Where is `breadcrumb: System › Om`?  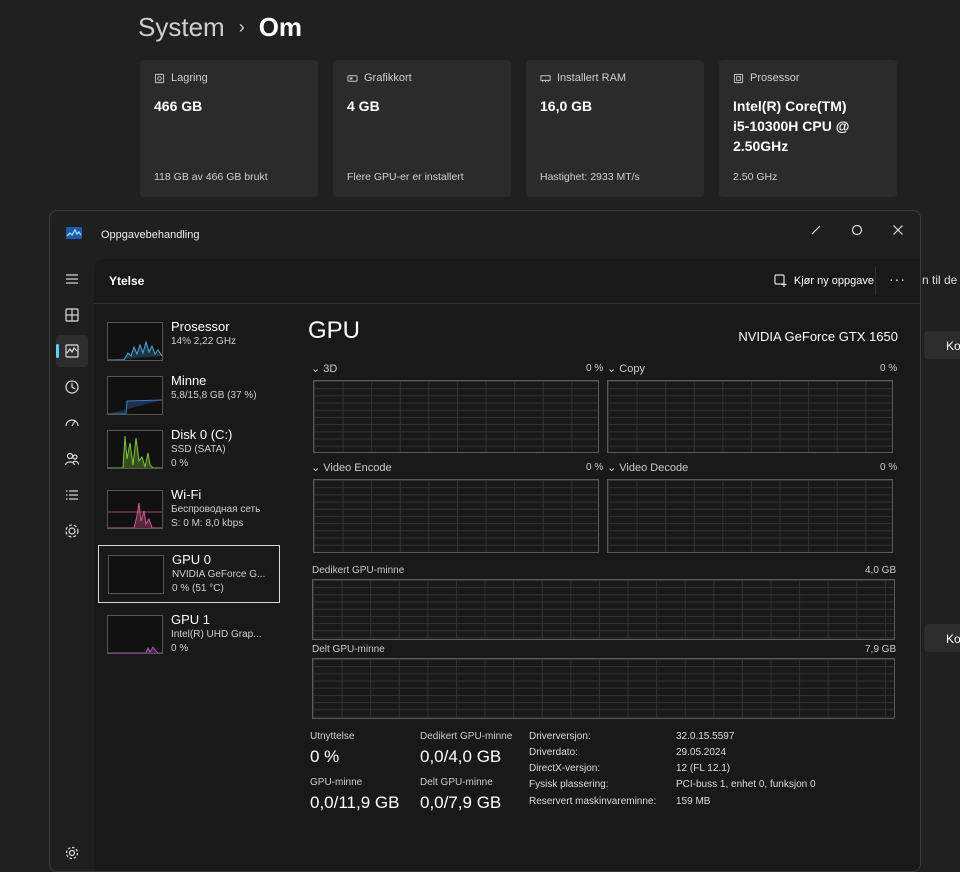
breadcrumb: System › Om is located at coordinates (220, 27).